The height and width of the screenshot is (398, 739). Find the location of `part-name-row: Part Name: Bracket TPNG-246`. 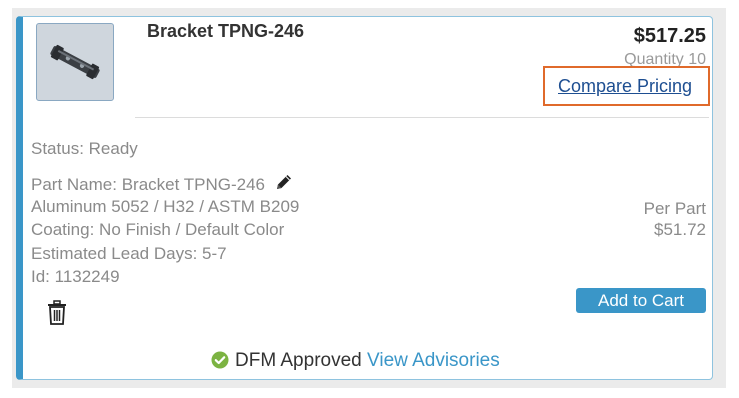

part-name-row: Part Name: Bracket TPNG-246 is located at coordinates (162, 184).